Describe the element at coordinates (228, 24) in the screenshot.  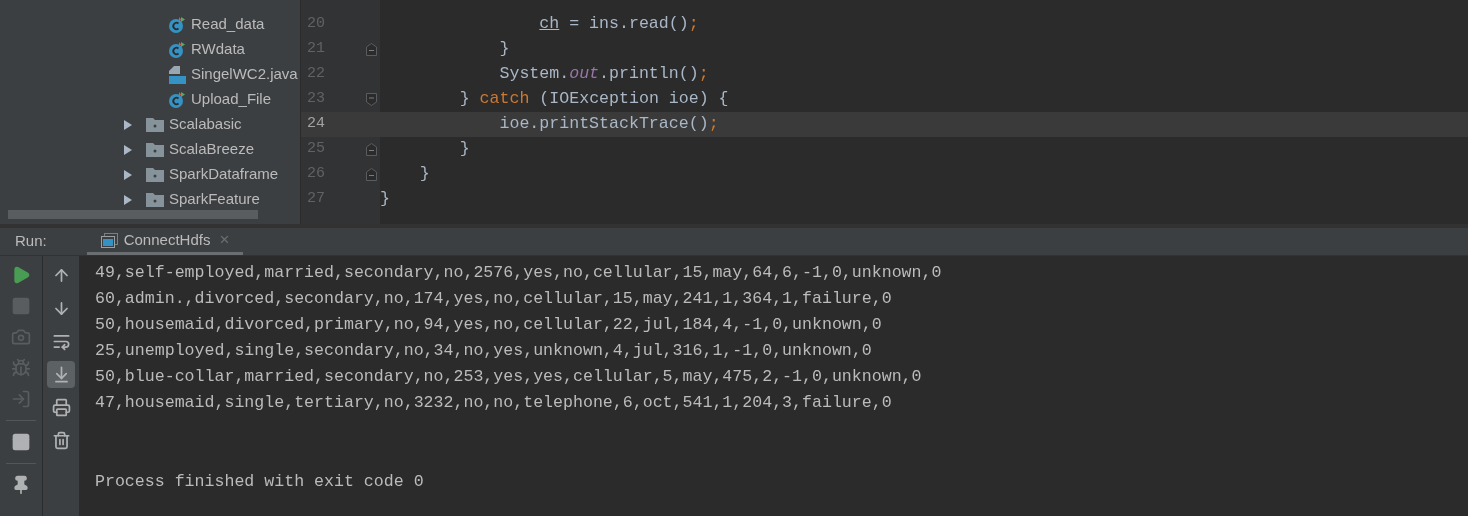
I see `tree-item: Read_data` at that location.